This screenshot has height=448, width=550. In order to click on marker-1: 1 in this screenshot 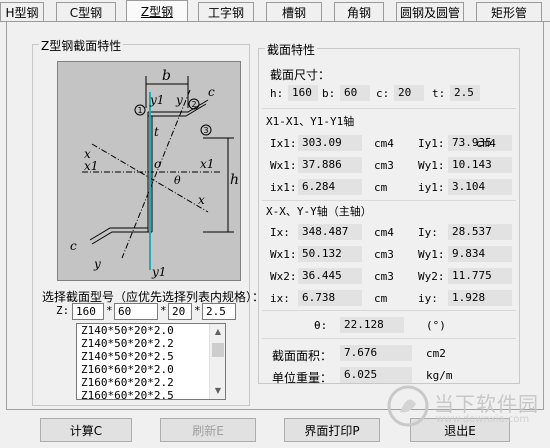, I will do `click(139, 110)`.